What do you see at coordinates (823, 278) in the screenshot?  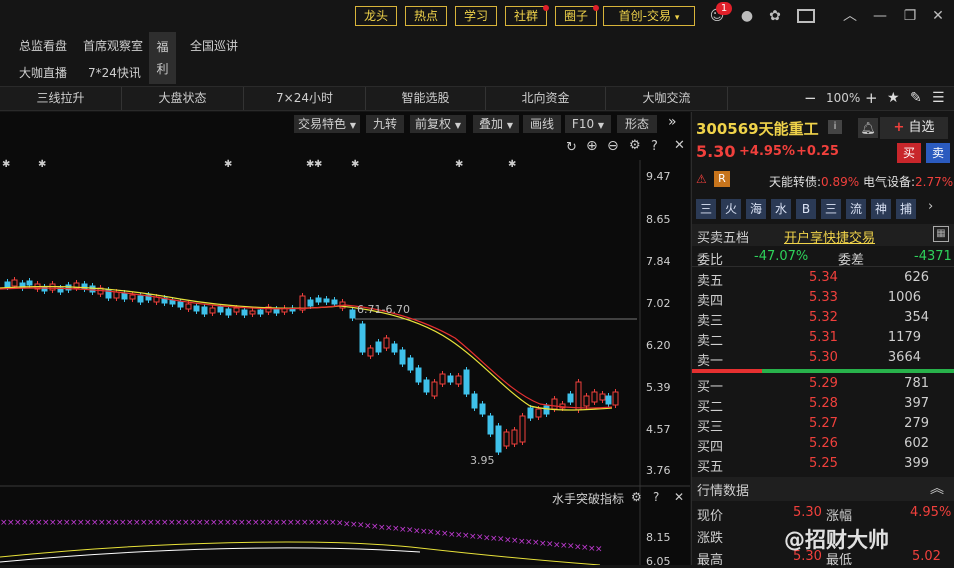 I see `ask-row: 卖五 5.34 626` at bounding box center [823, 278].